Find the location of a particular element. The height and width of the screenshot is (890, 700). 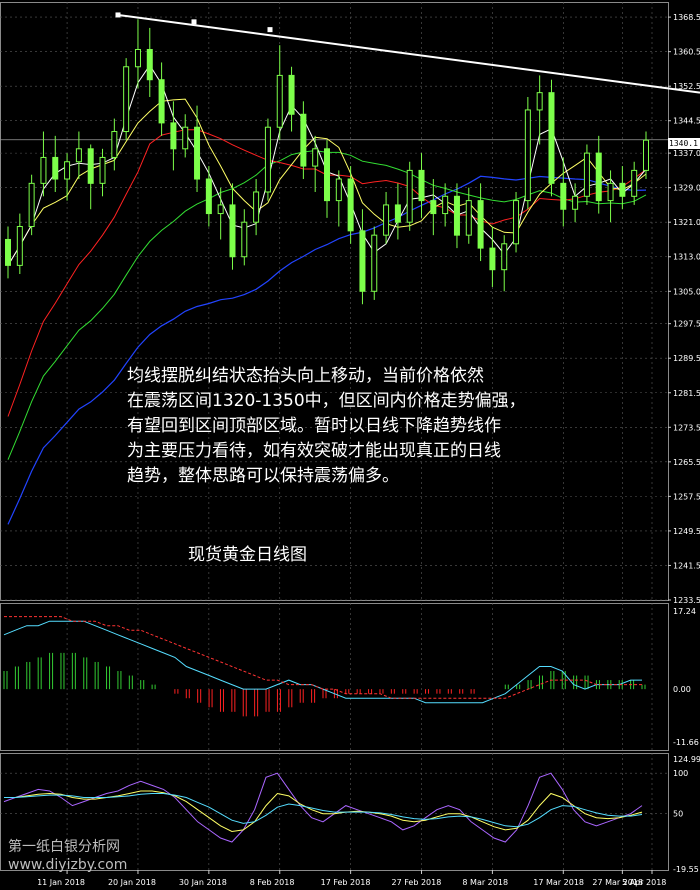

y-tick-label: 1249.5 is located at coordinates (686, 531).